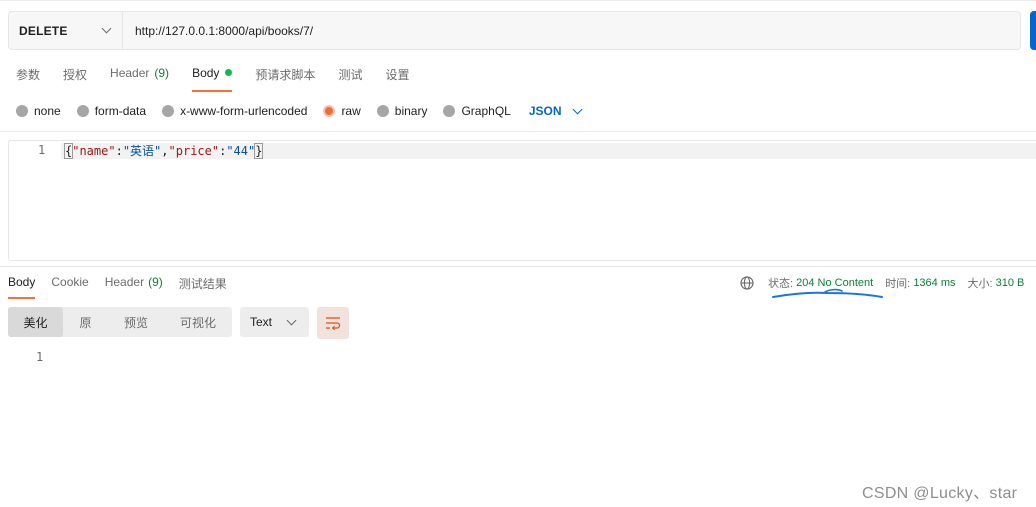 This screenshot has height=507, width=1036. I want to click on response-view-switcher: 美化 原 预览 可视化, so click(120, 322).